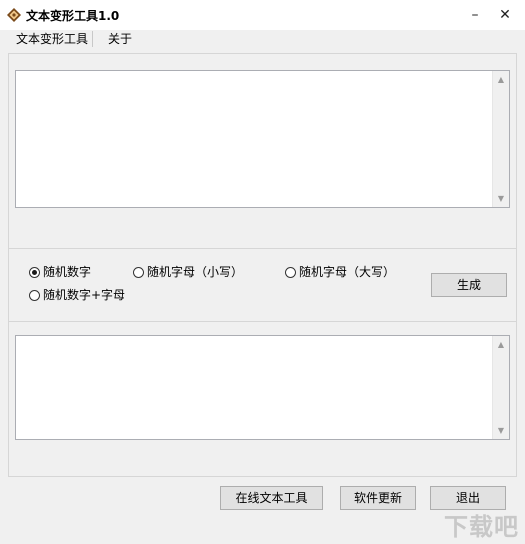 Image resolution: width=525 pixels, height=544 pixels. What do you see at coordinates (262, 15) in the screenshot?
I see `title-bar: 文本变形工具1.0 – ✕` at bounding box center [262, 15].